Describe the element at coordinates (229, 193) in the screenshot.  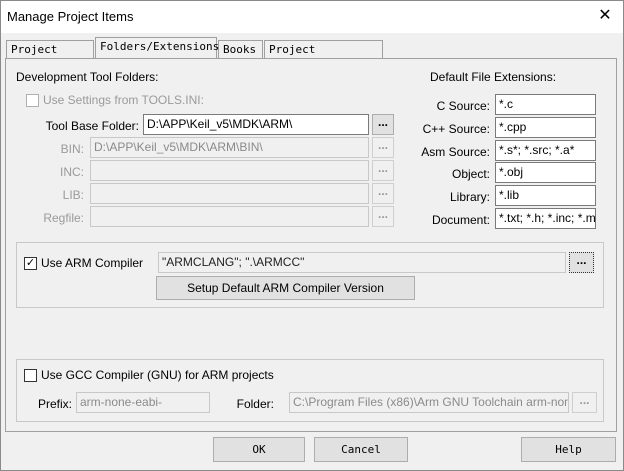
I see `lib-field` at that location.